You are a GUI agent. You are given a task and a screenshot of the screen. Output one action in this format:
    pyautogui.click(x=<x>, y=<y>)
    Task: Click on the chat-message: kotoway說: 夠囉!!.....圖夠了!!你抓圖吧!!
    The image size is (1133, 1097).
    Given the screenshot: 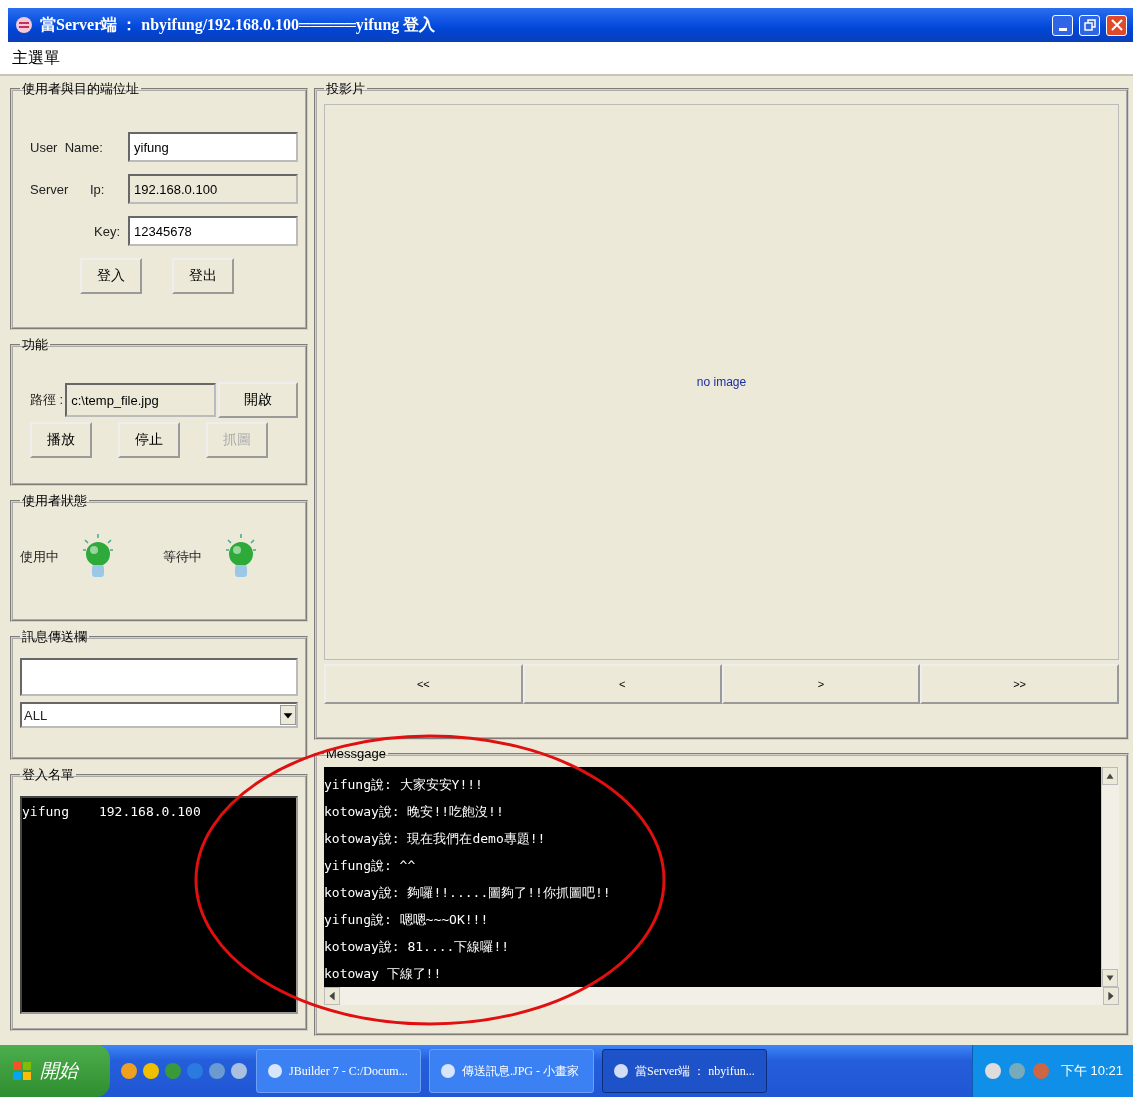 What is the action you would take?
    pyautogui.click(x=468, y=893)
    